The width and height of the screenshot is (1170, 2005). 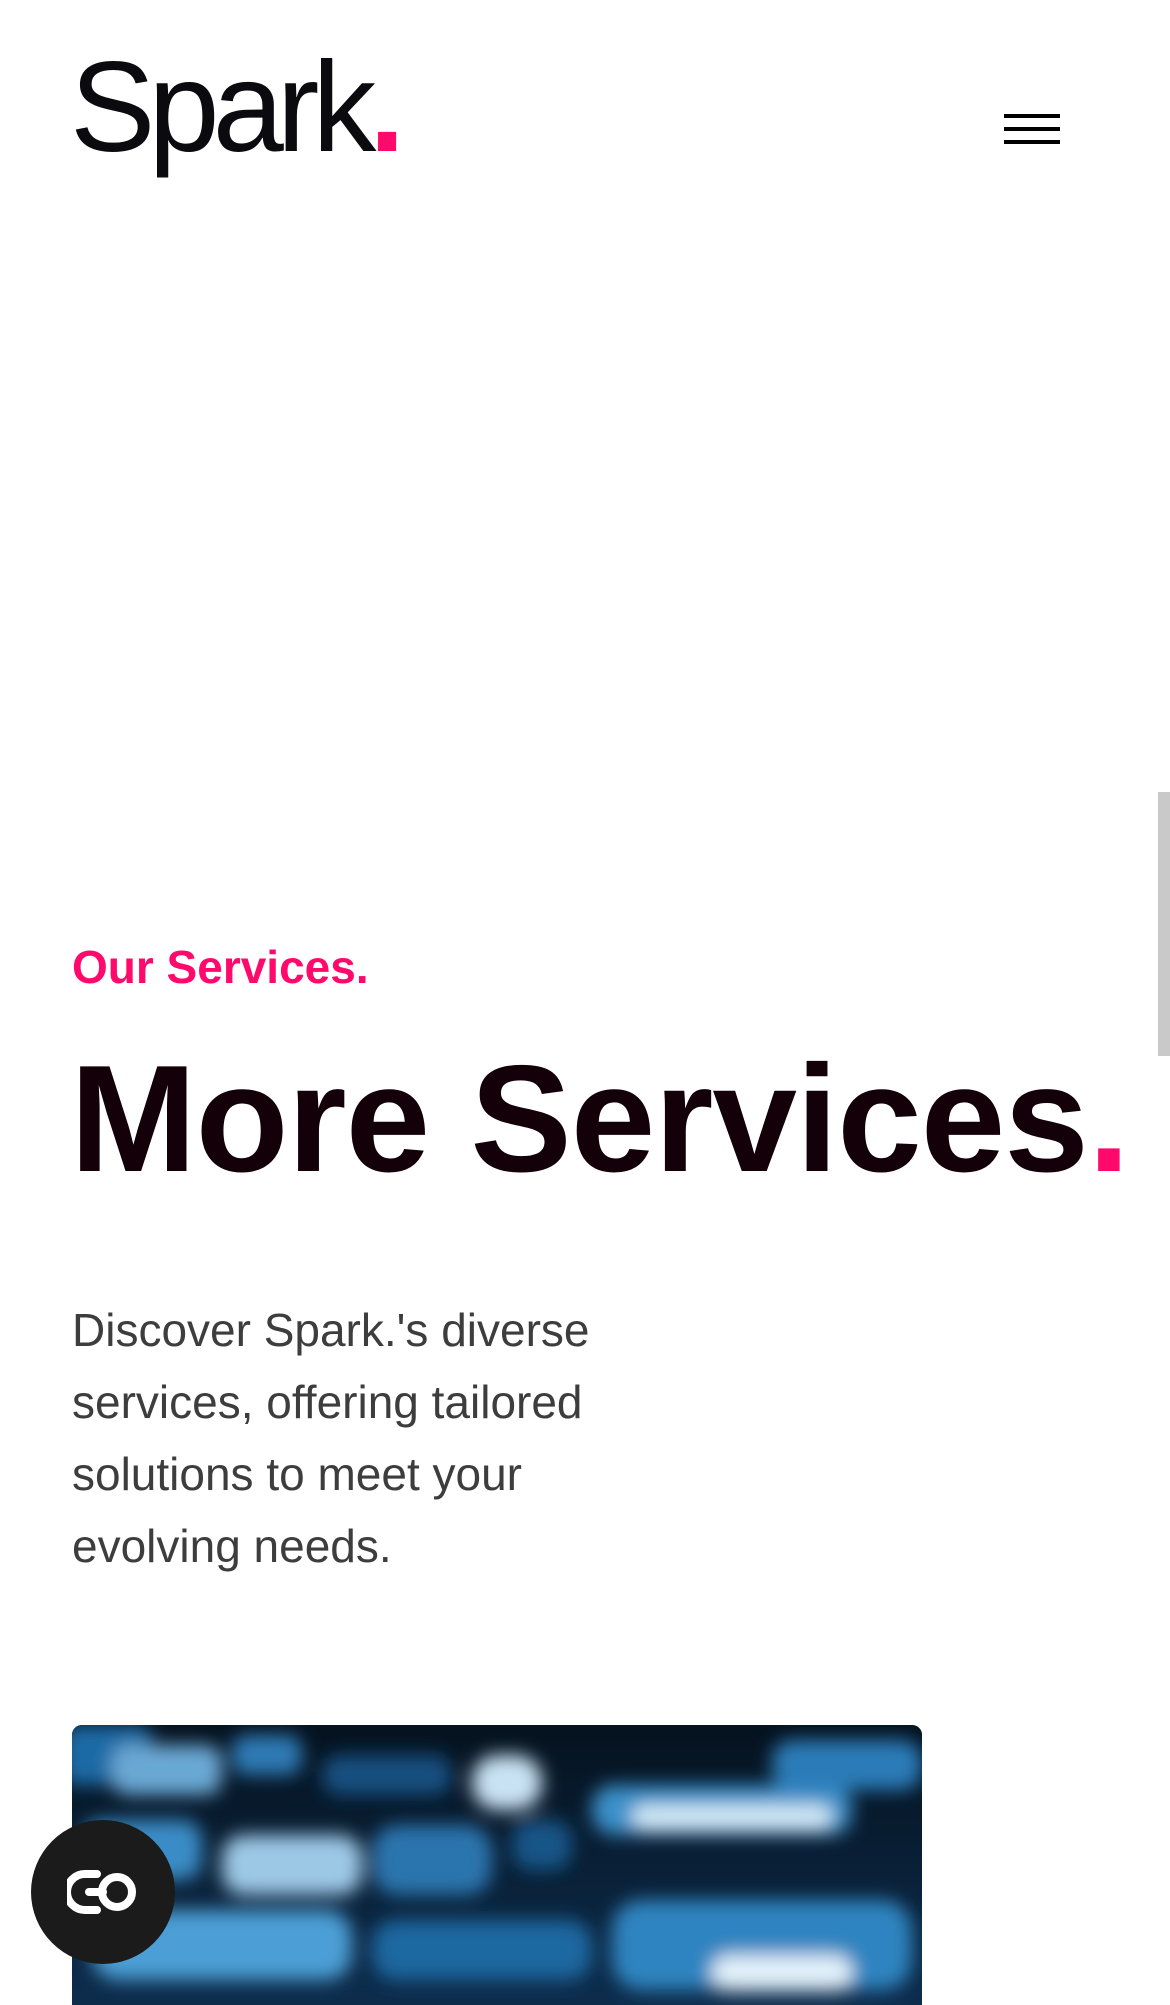 What do you see at coordinates (585, 100) in the screenshot?
I see `site-header: Spark.` at bounding box center [585, 100].